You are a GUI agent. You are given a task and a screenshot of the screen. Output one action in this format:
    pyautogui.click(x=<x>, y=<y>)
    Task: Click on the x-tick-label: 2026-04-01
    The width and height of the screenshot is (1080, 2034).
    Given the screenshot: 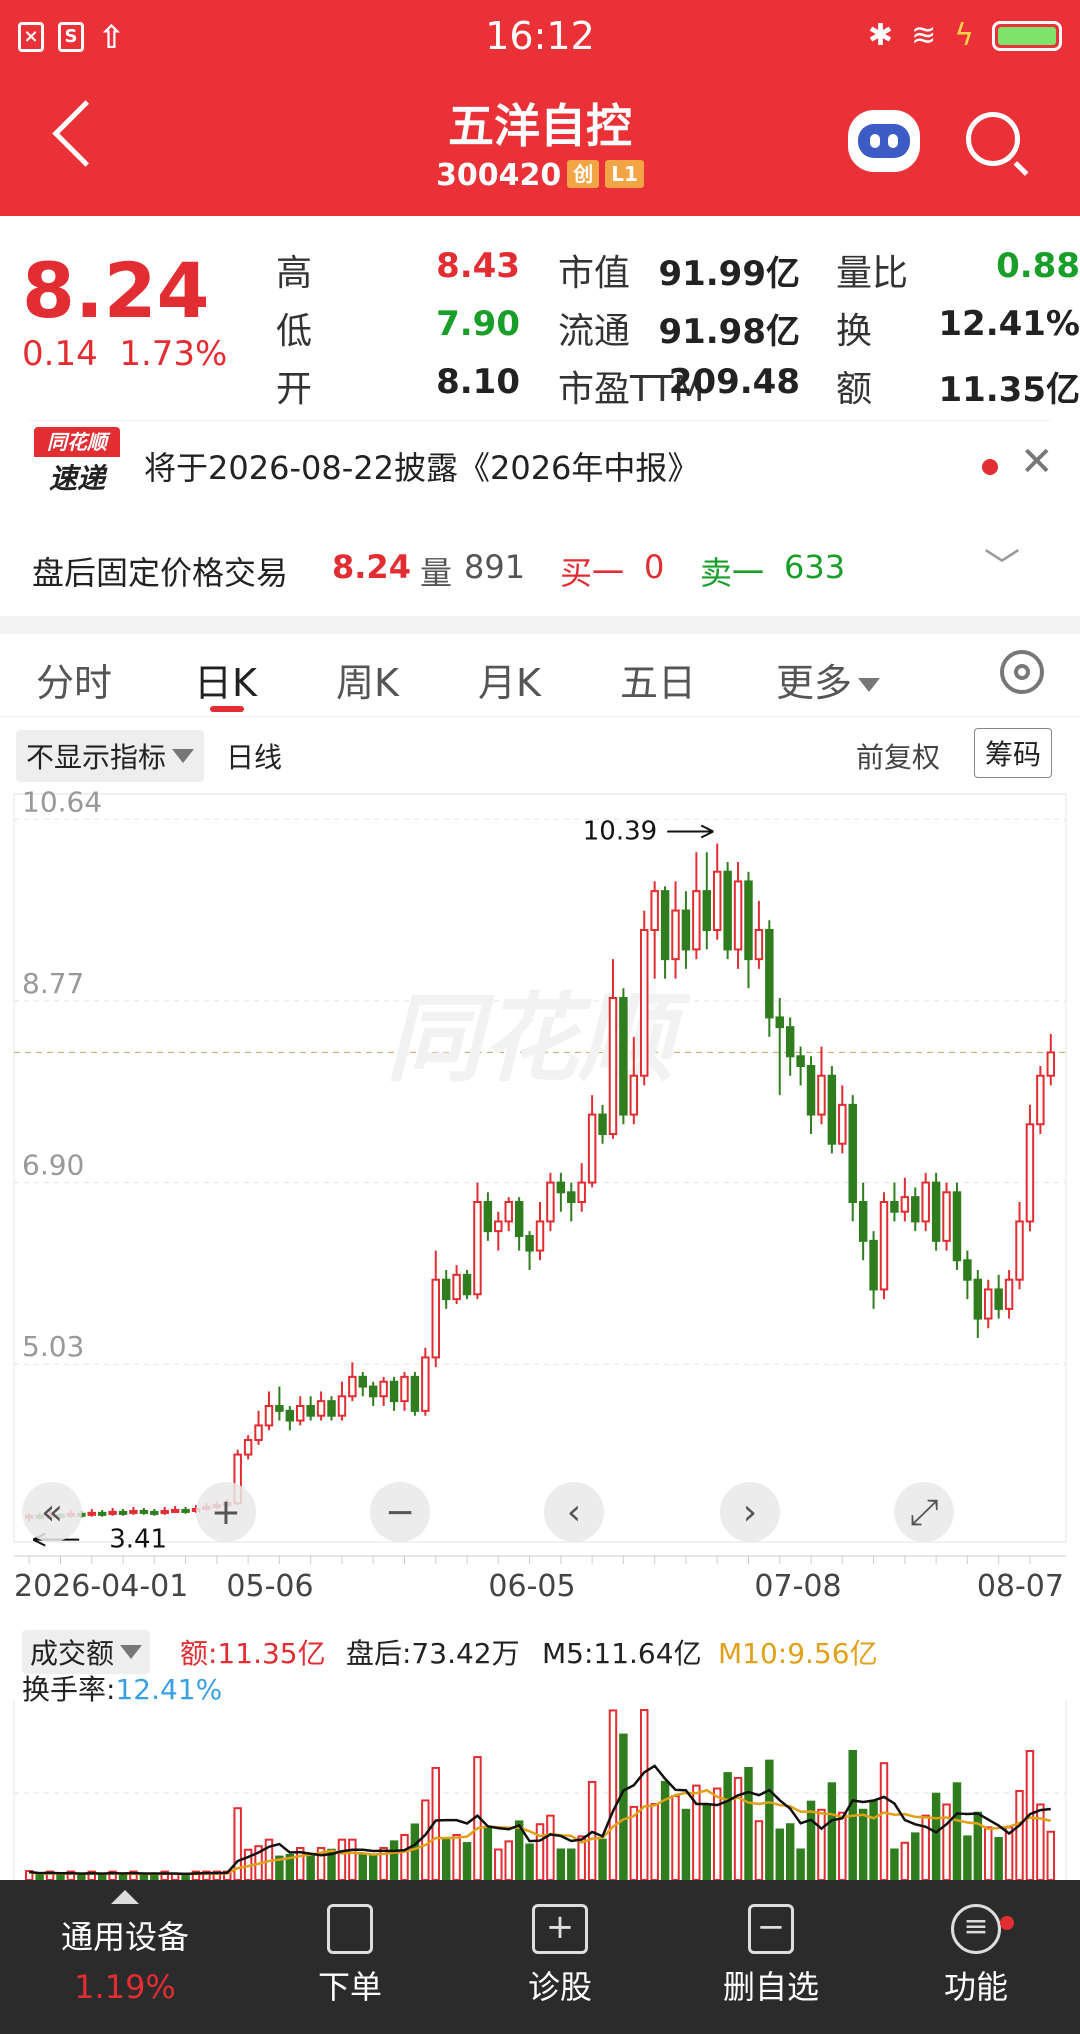 What is the action you would take?
    pyautogui.click(x=101, y=1585)
    